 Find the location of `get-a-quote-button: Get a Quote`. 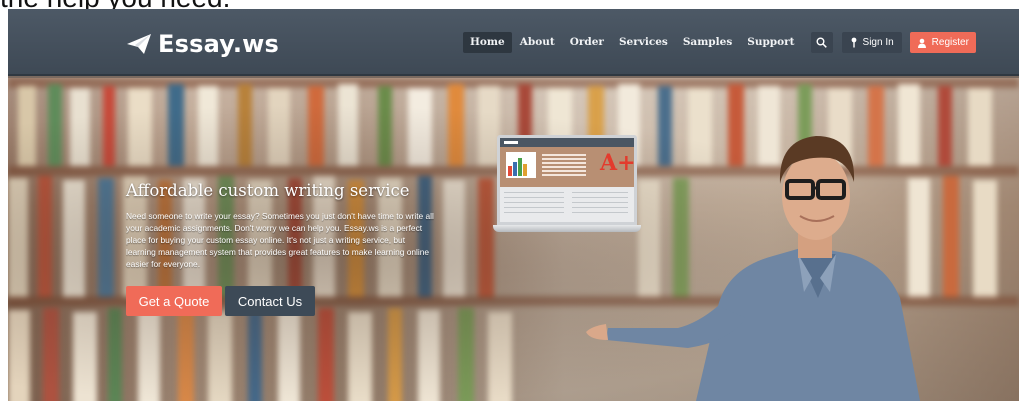

get-a-quote-button: Get a Quote is located at coordinates (174, 301).